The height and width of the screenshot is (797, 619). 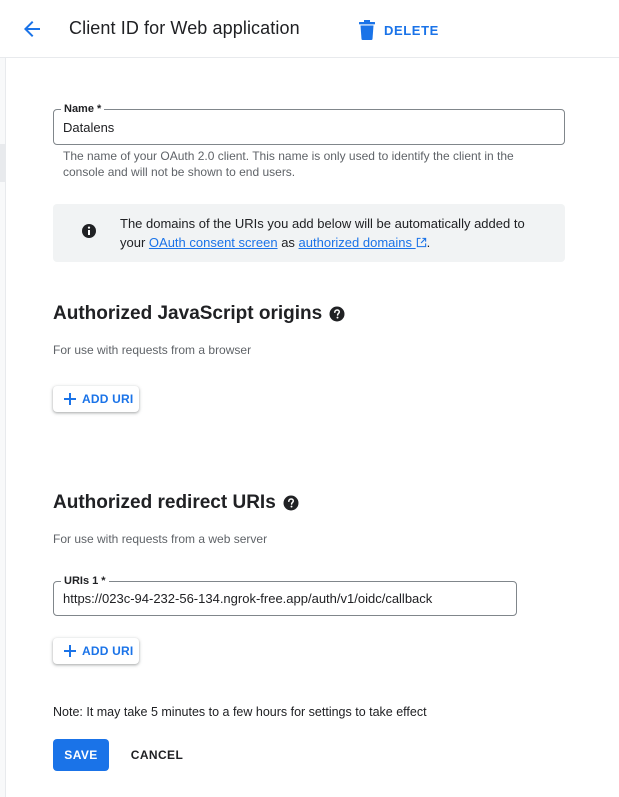 I want to click on page-title: Client ID for Web application, so click(x=184, y=28).